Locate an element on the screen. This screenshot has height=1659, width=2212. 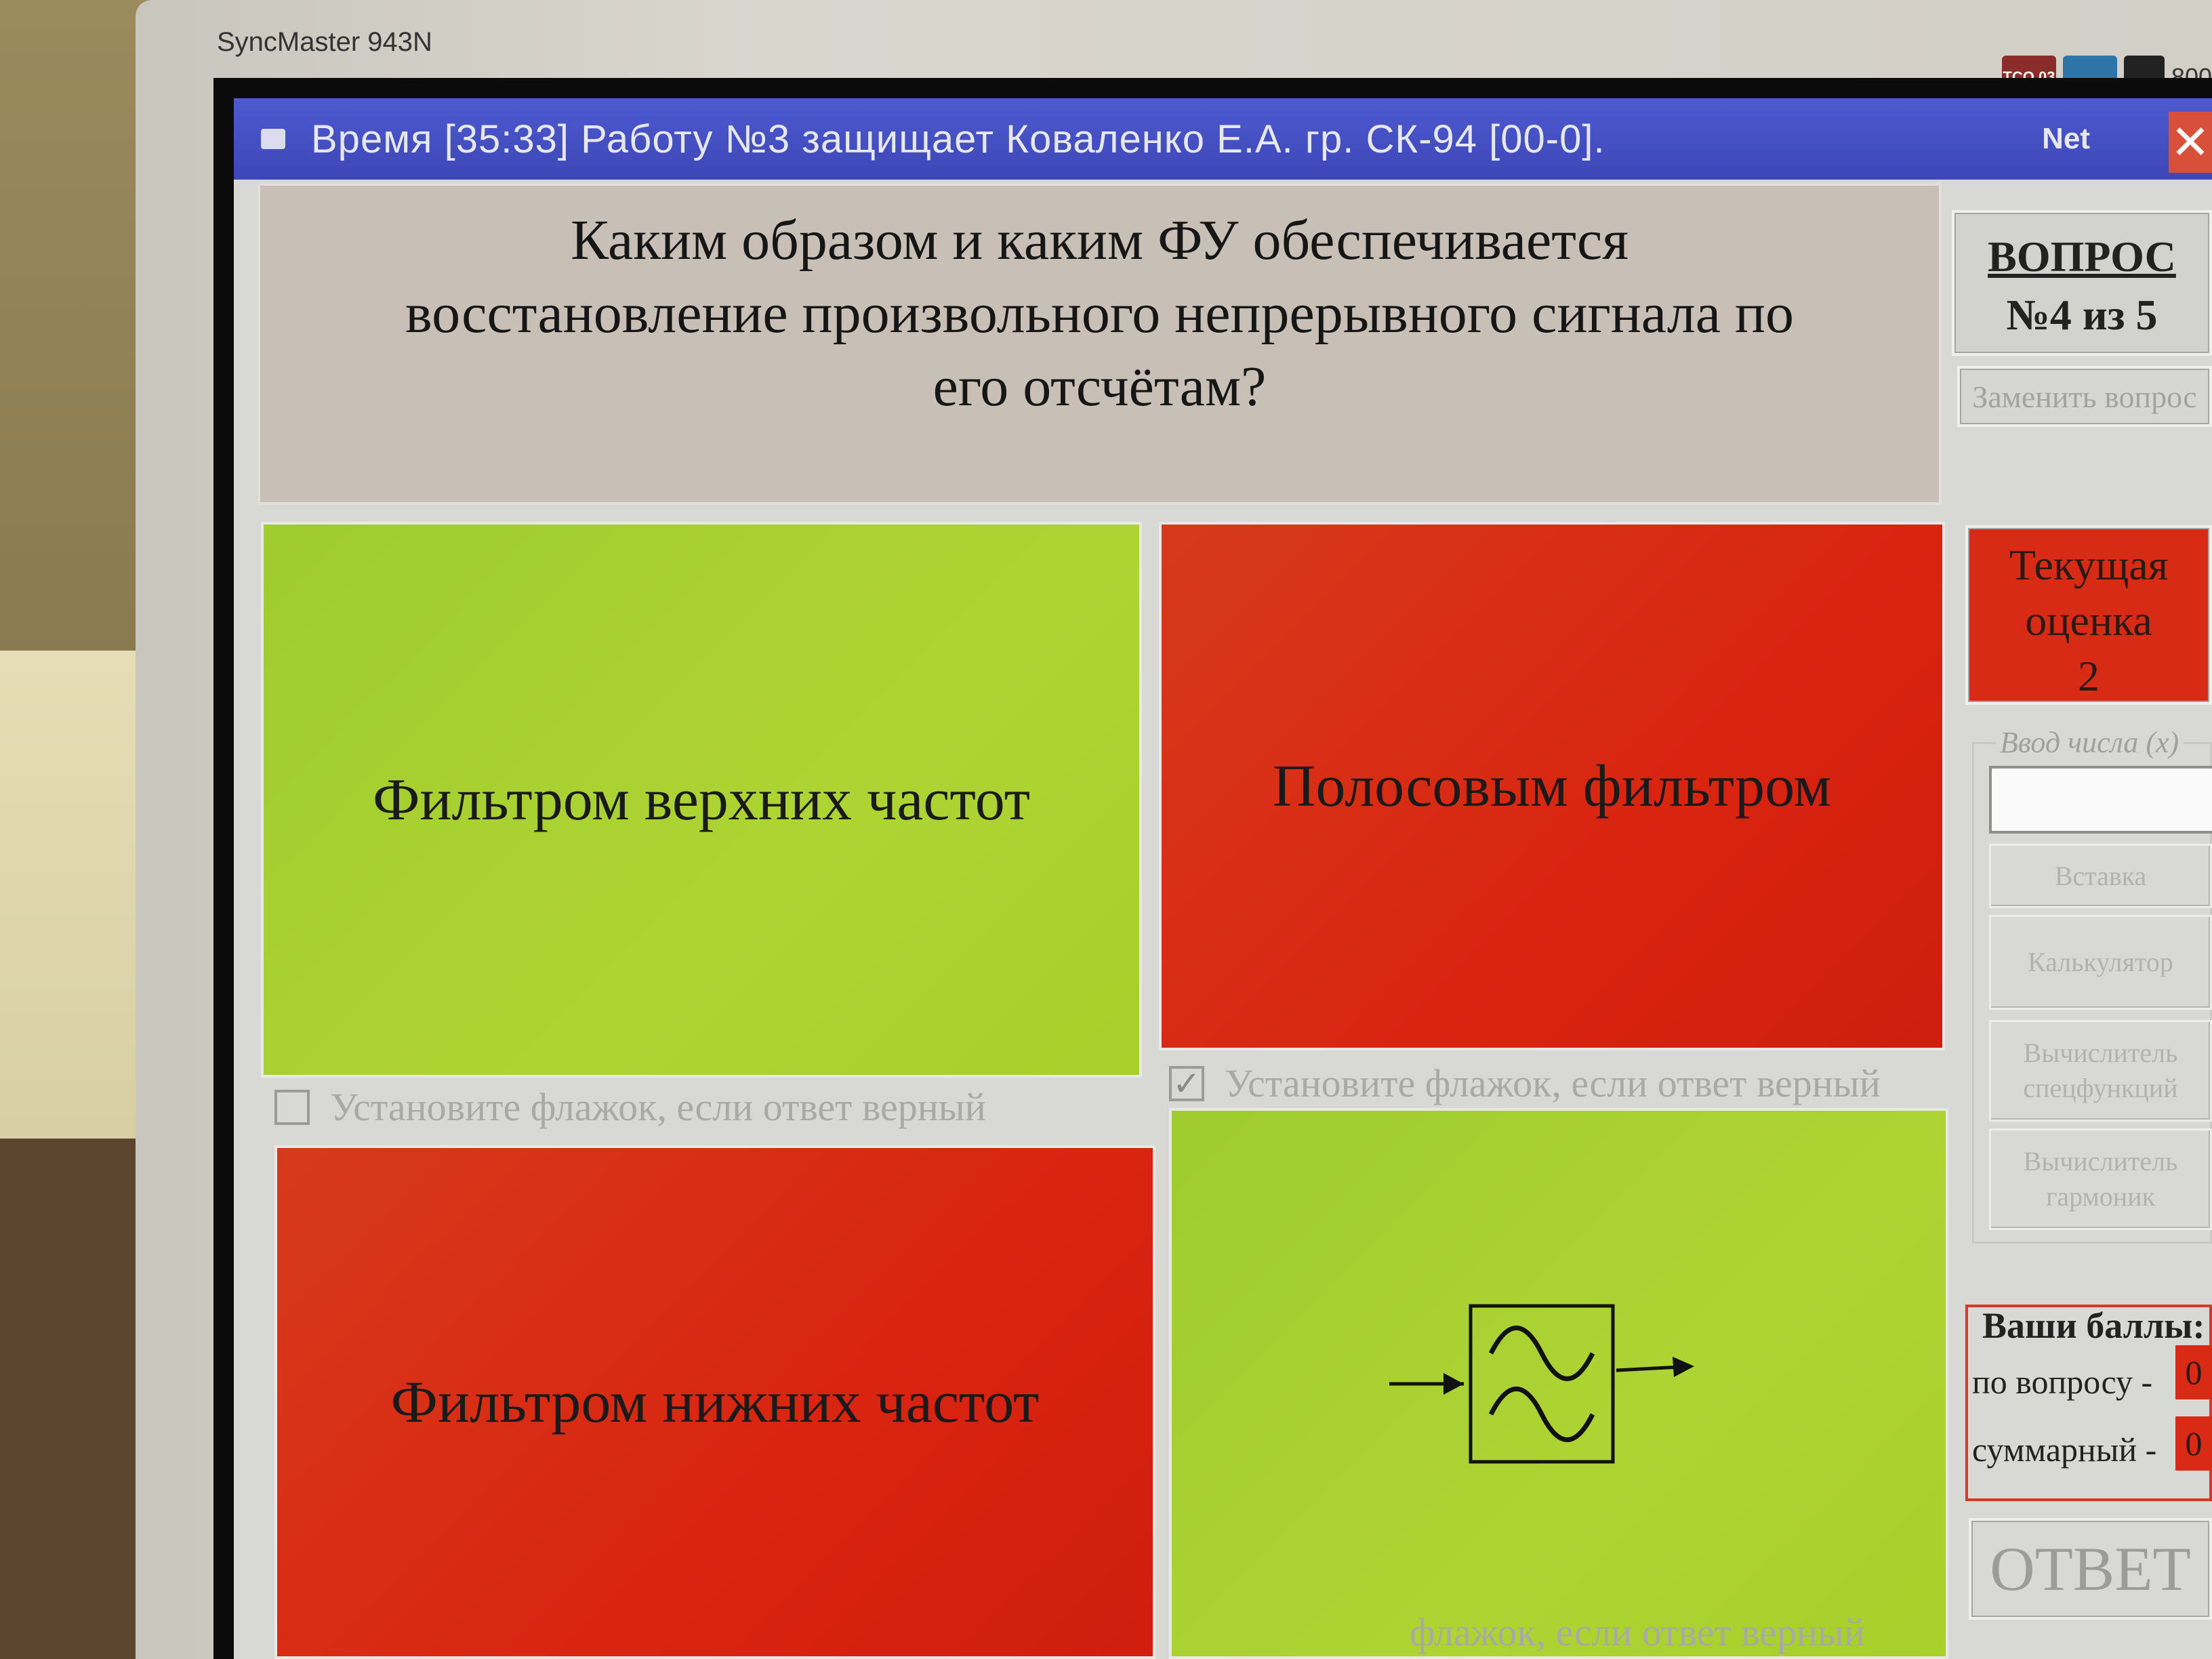
answer-tile-3: Фильтром нижних частот is located at coordinates (714, 1402).